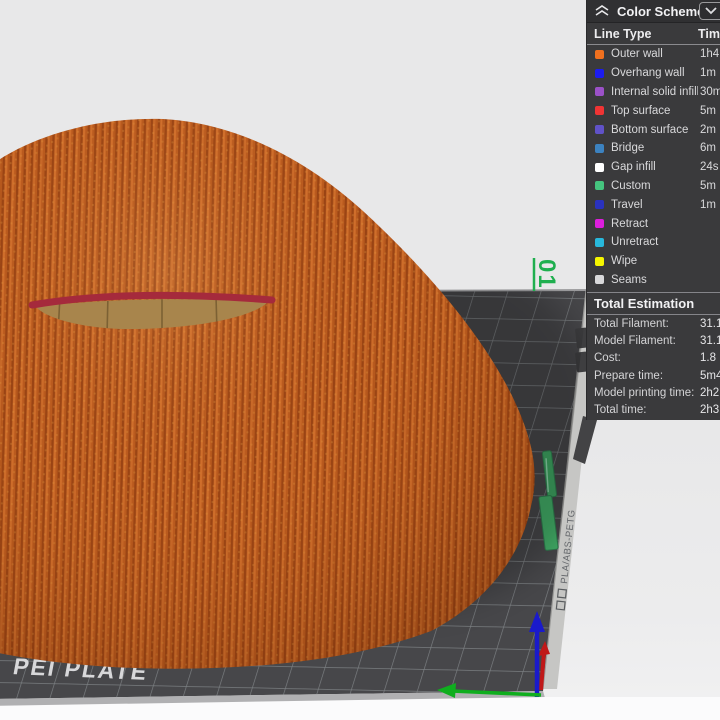 The width and height of the screenshot is (720, 720). Describe the element at coordinates (709, 409) in the screenshot. I see `estimation-value: 2h3` at that location.